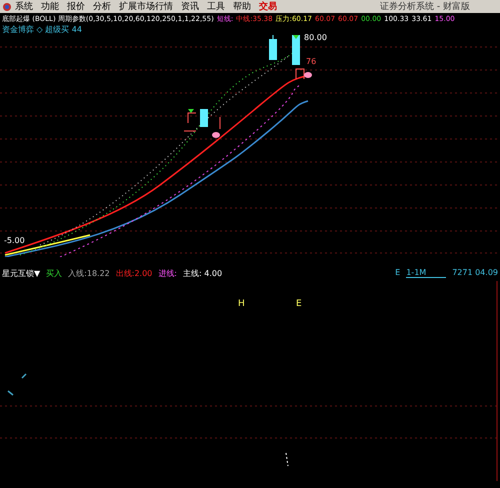  I want to click on date-label: 7271 04.09, so click(475, 273).